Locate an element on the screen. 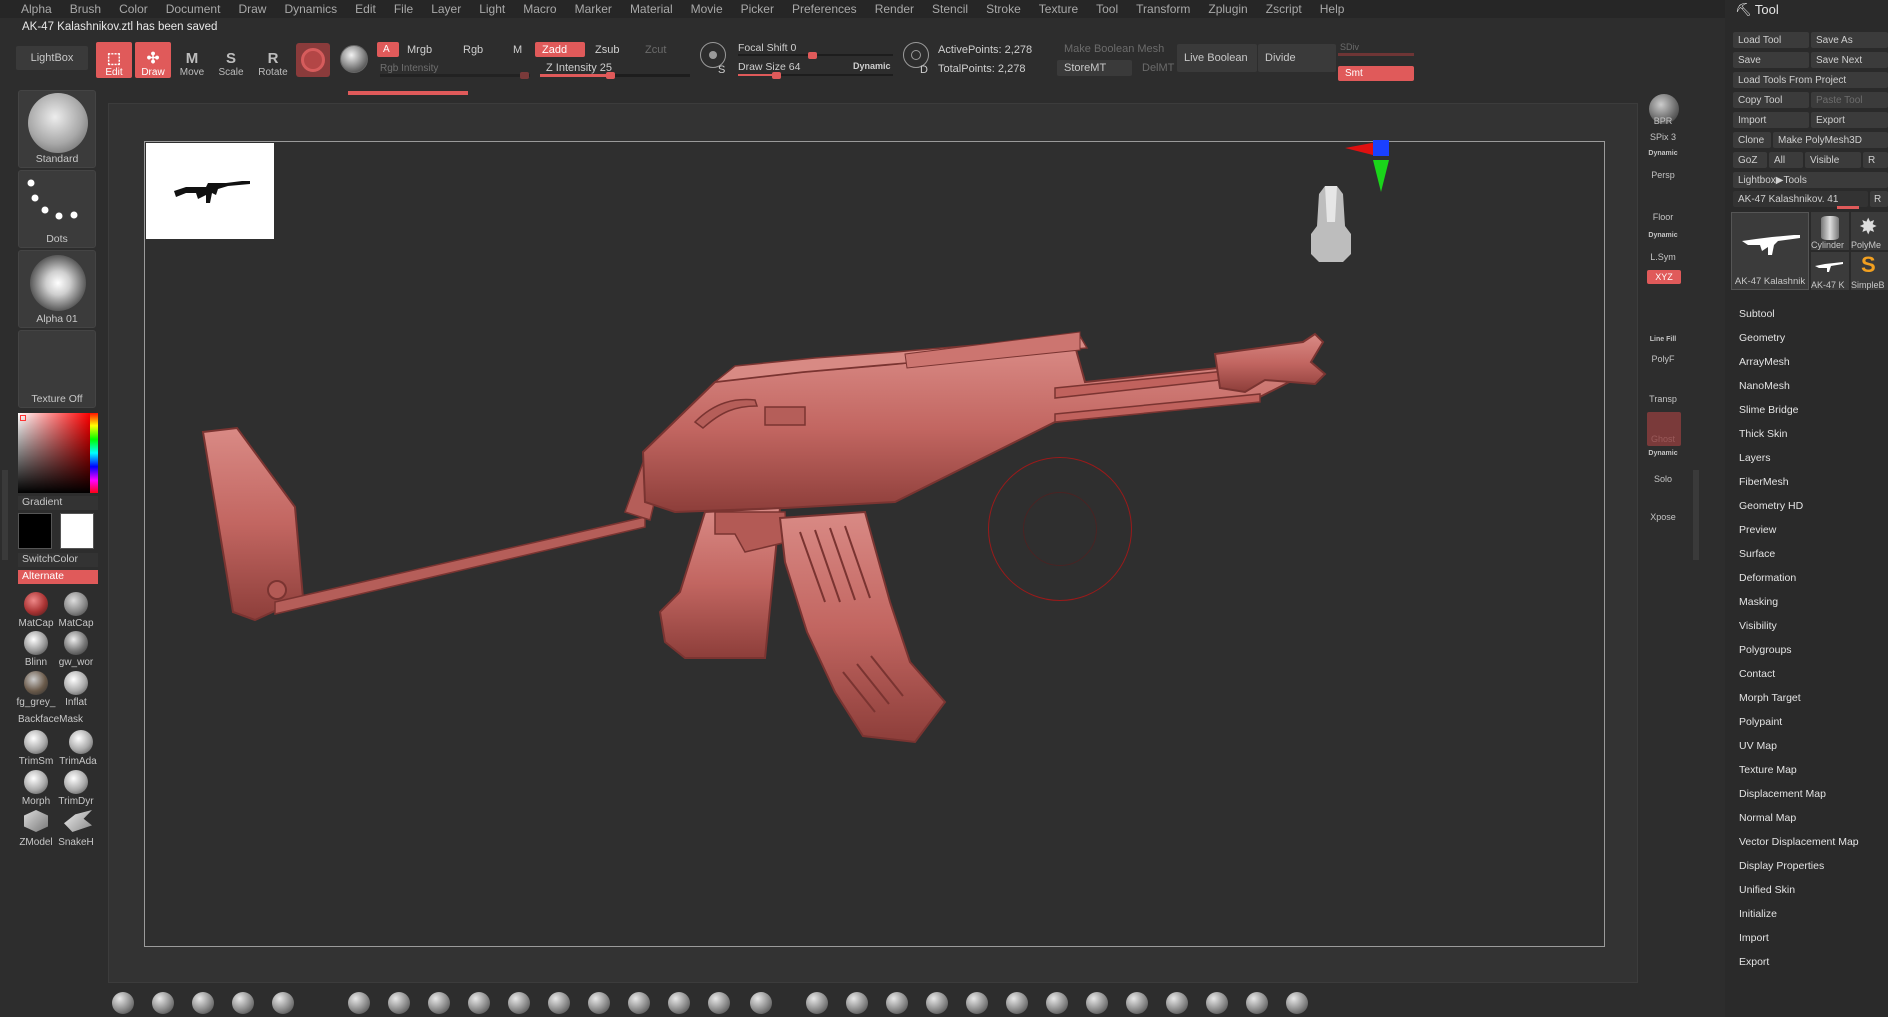  goz-all-button: All is located at coordinates (1786, 160).